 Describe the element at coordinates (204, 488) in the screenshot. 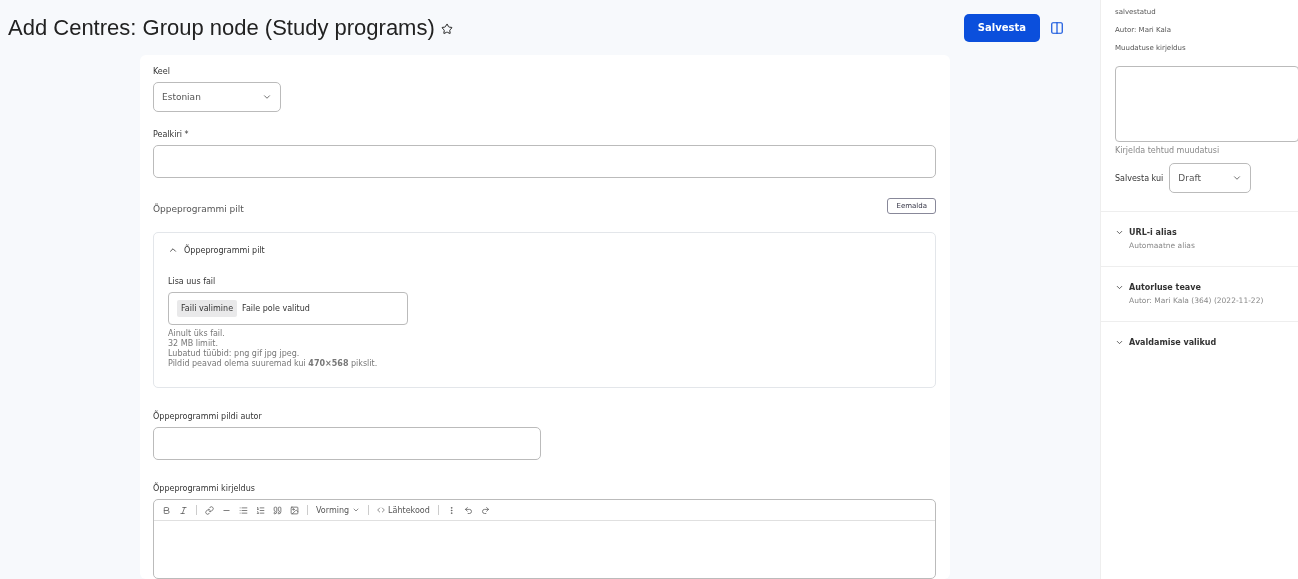

I see `field-label: Õppeprogrammi kirjeldus` at that location.